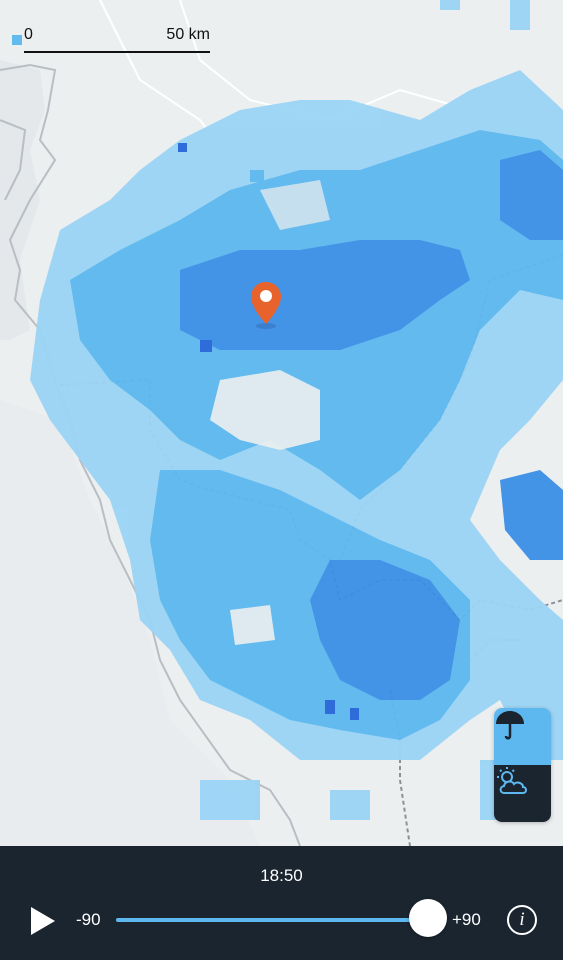 The image size is (563, 960). I want to click on scale-end-label: 50 km, so click(188, 34).